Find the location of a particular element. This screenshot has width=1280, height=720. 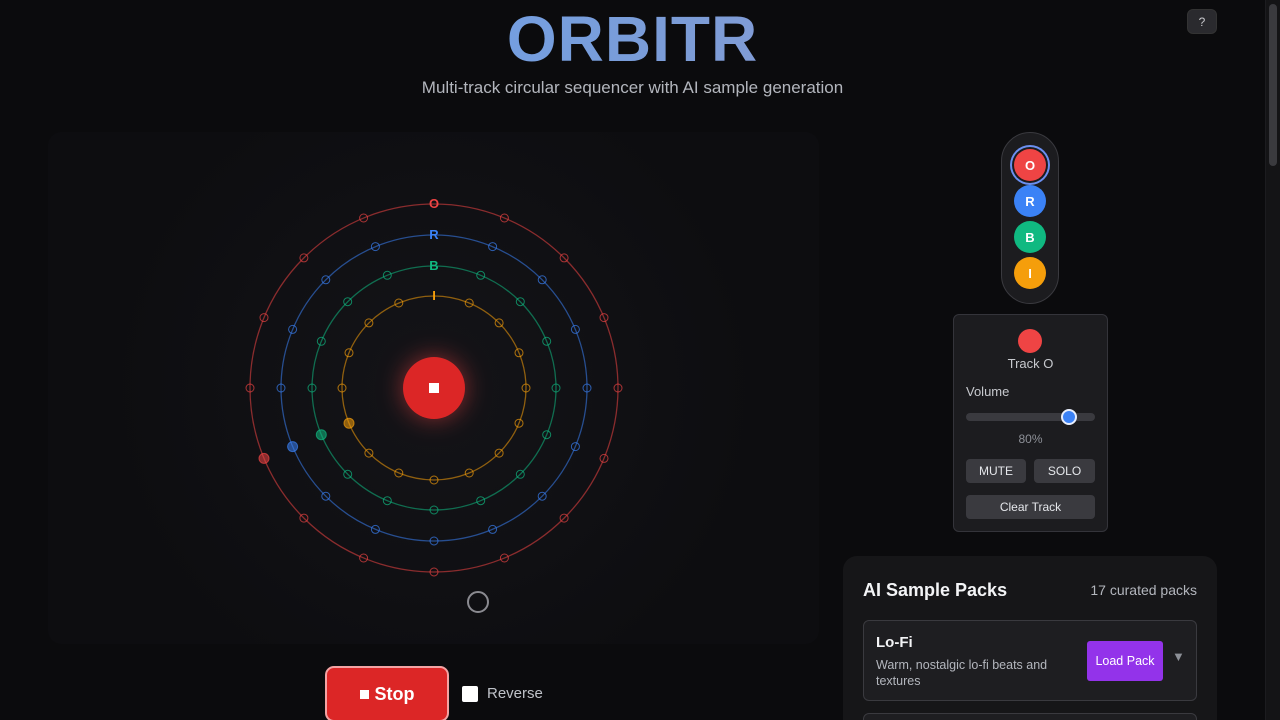

packs-title: AI Sample Packs is located at coordinates (935, 590).